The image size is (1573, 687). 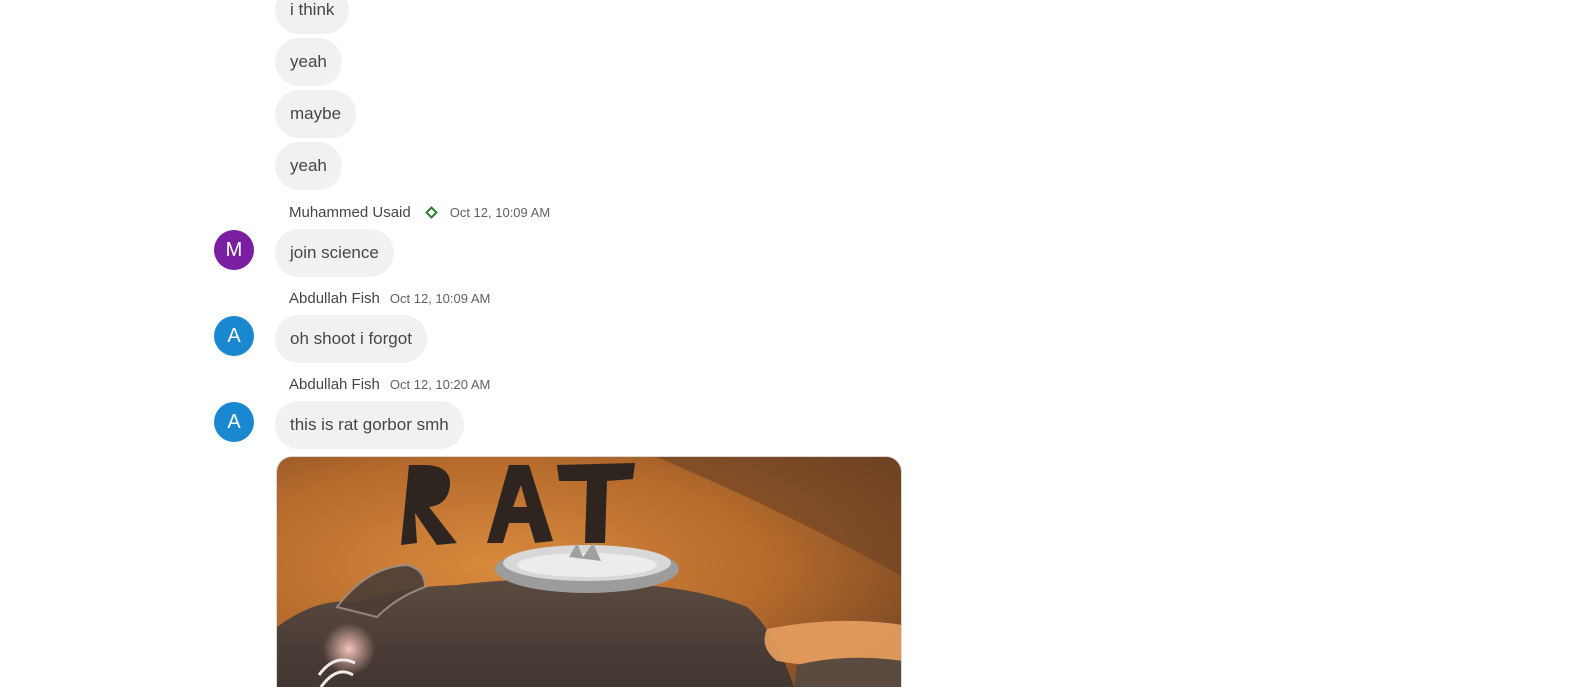 I want to click on sender-name: Muhammed Usaid, so click(x=350, y=212).